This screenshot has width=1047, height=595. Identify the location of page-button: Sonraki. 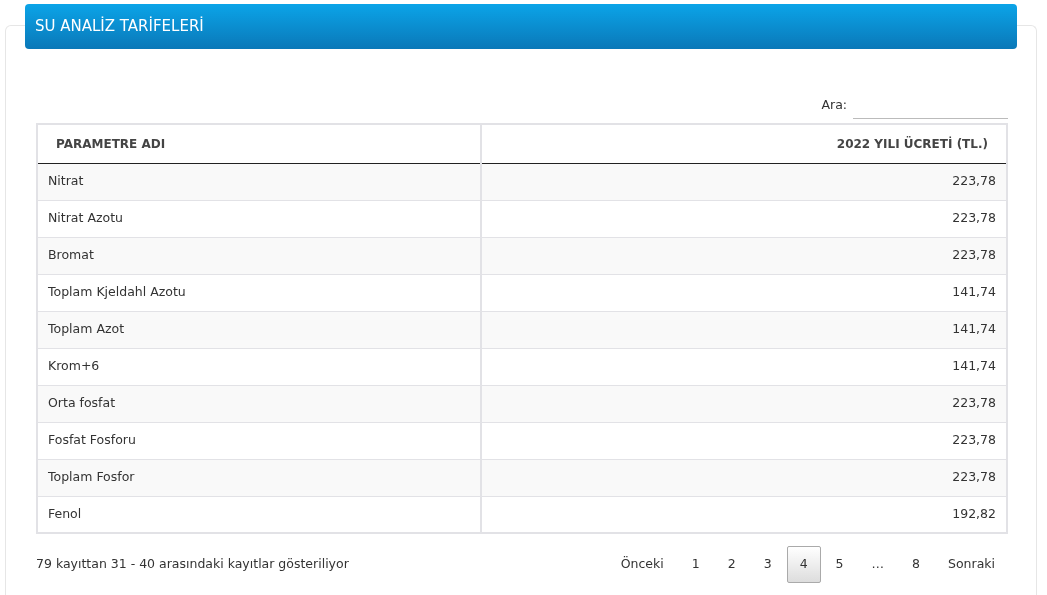
(971, 564).